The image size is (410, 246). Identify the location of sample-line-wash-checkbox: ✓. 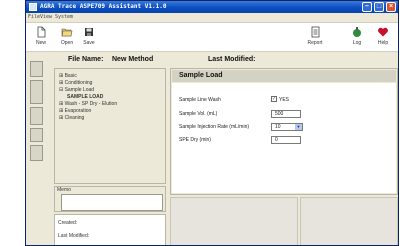
(274, 99).